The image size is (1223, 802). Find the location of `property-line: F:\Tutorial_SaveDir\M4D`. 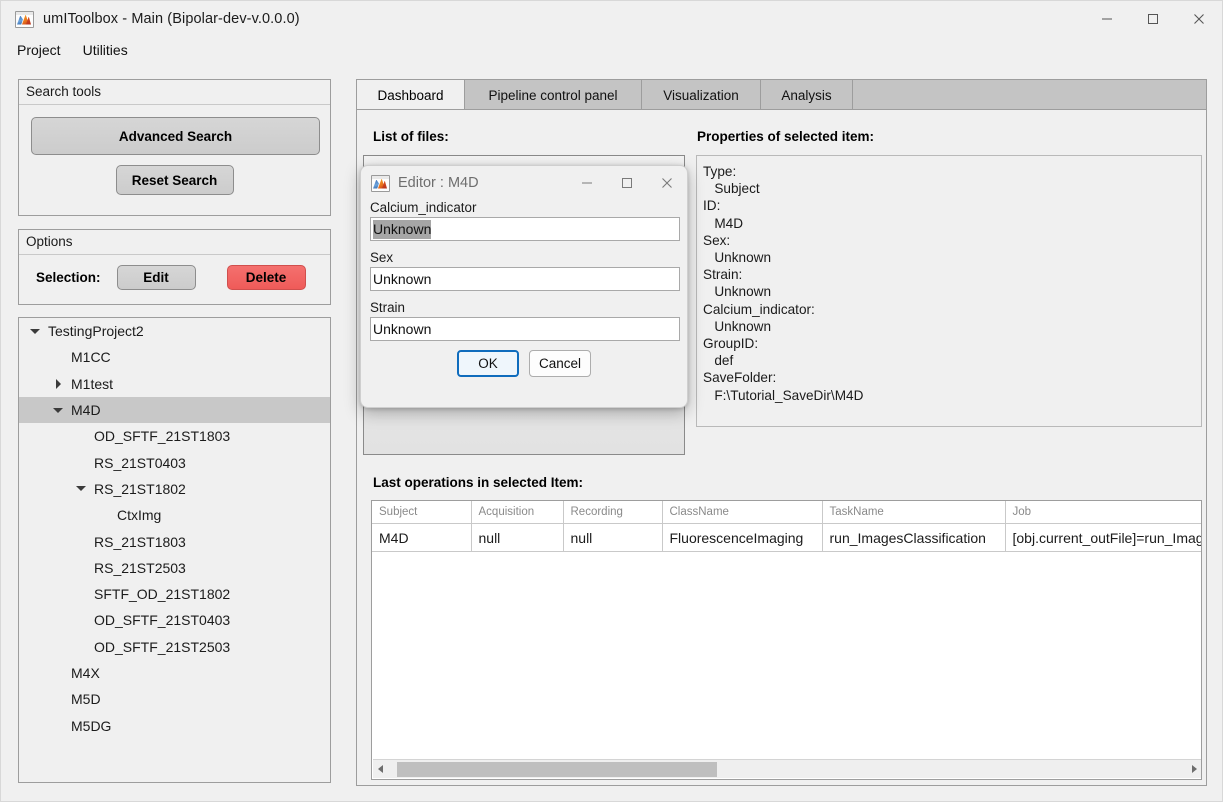

property-line: F:\Tutorial_SaveDir\M4D is located at coordinates (783, 395).